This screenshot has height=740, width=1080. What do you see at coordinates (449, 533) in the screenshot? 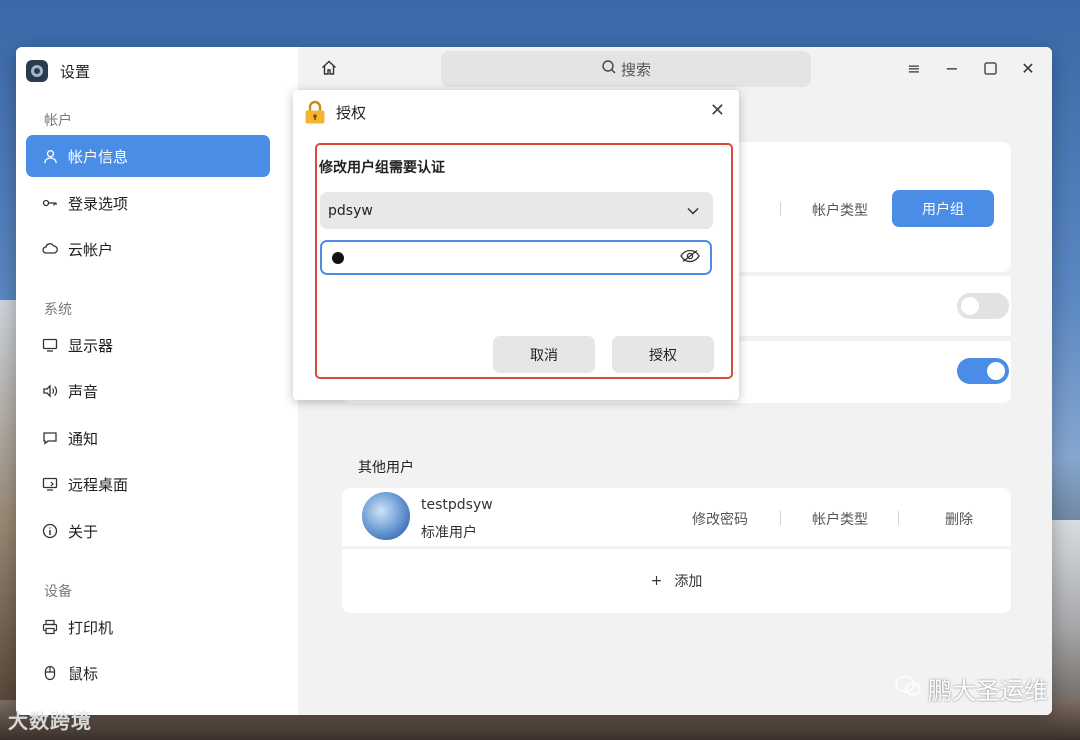
I see `user-type: 标准用户` at bounding box center [449, 533].